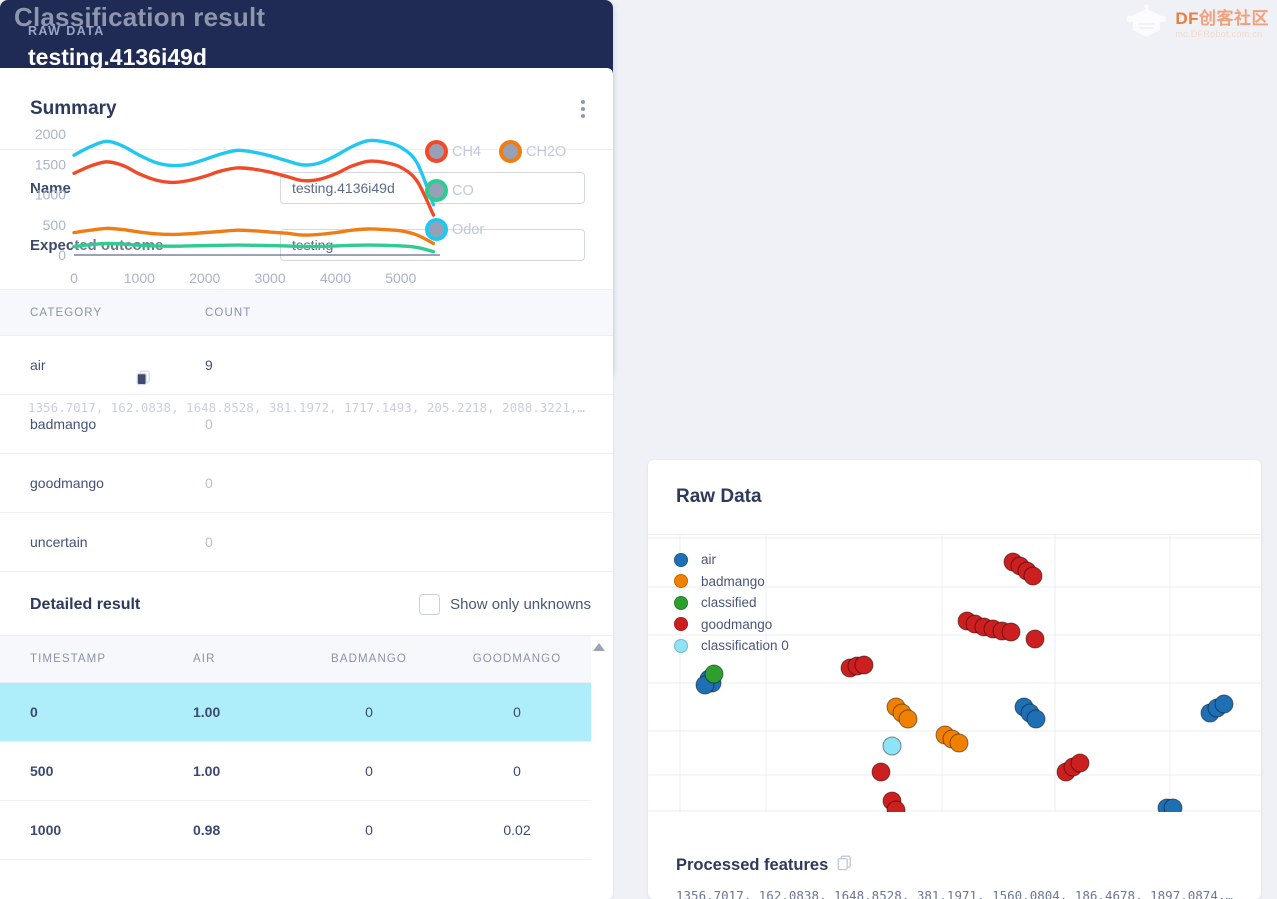 The width and height of the screenshot is (1277, 899). What do you see at coordinates (306, 603) in the screenshot?
I see `detailed-result-bar: Detailed result Show only unknowns` at bounding box center [306, 603].